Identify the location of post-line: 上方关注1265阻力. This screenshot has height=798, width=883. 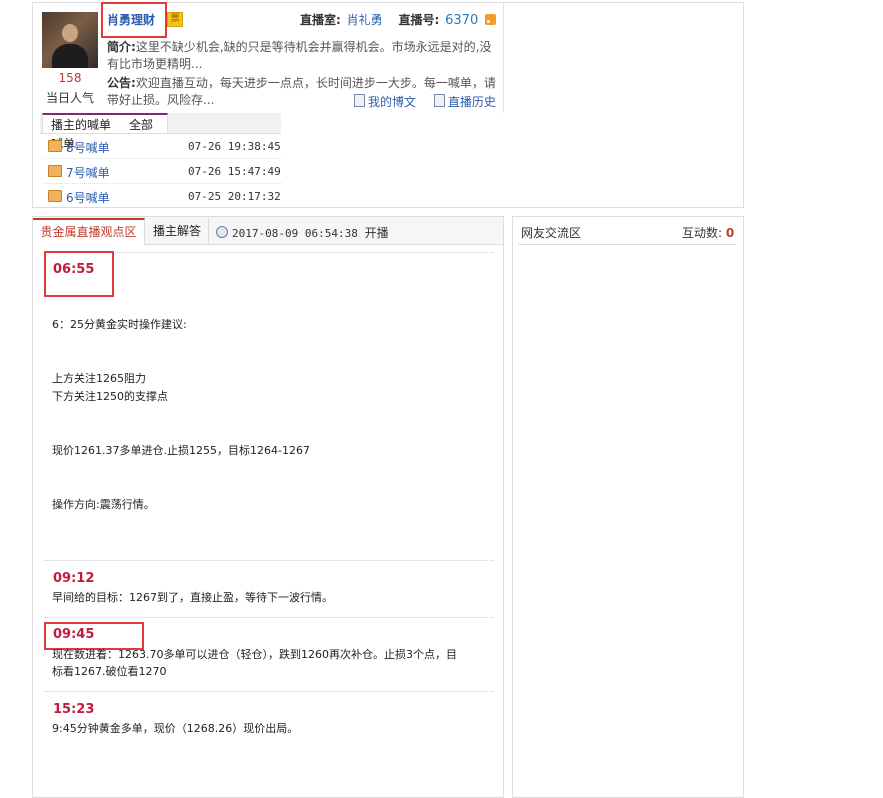
(99, 378).